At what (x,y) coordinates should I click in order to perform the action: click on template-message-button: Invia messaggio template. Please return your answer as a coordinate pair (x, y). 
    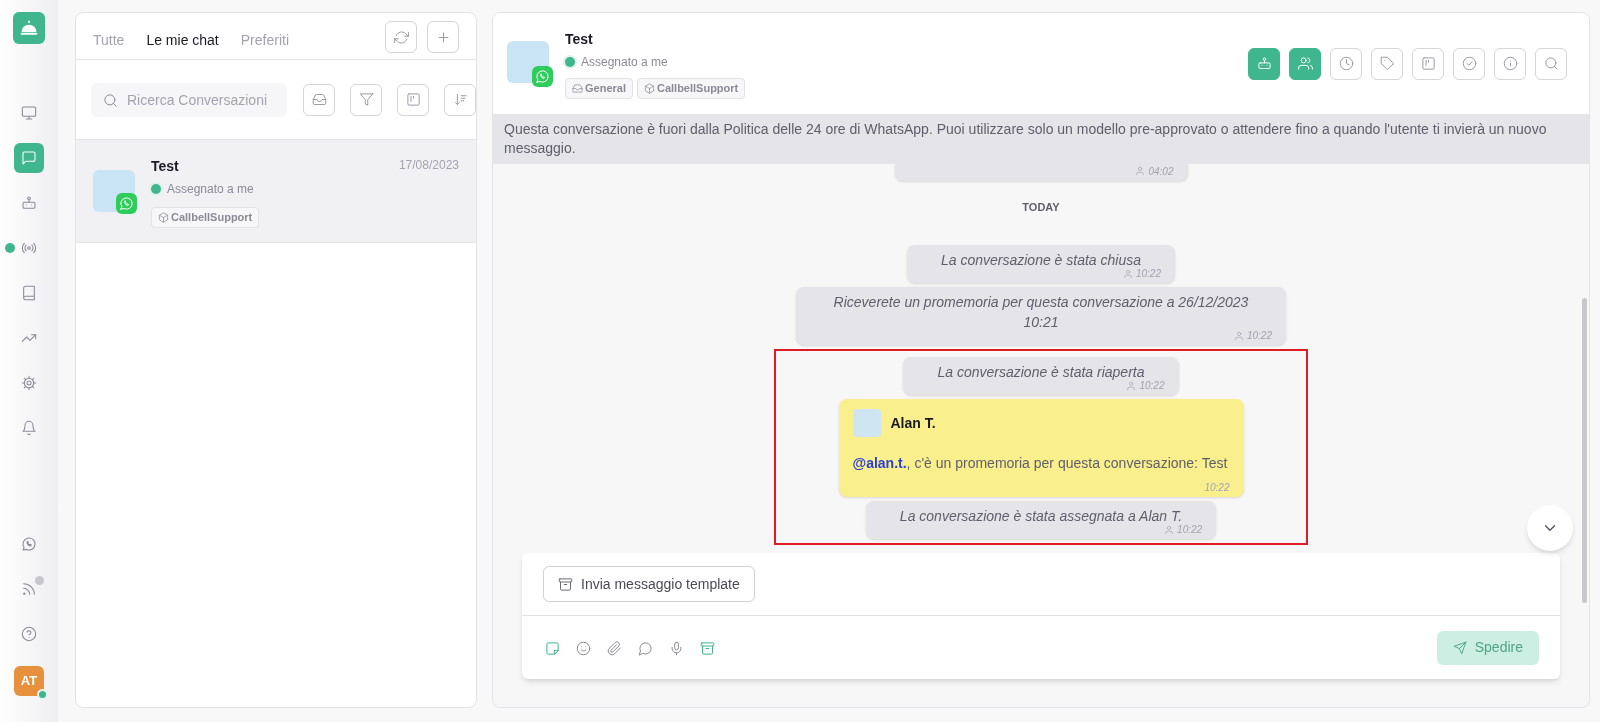
    Looking at the image, I should click on (649, 584).